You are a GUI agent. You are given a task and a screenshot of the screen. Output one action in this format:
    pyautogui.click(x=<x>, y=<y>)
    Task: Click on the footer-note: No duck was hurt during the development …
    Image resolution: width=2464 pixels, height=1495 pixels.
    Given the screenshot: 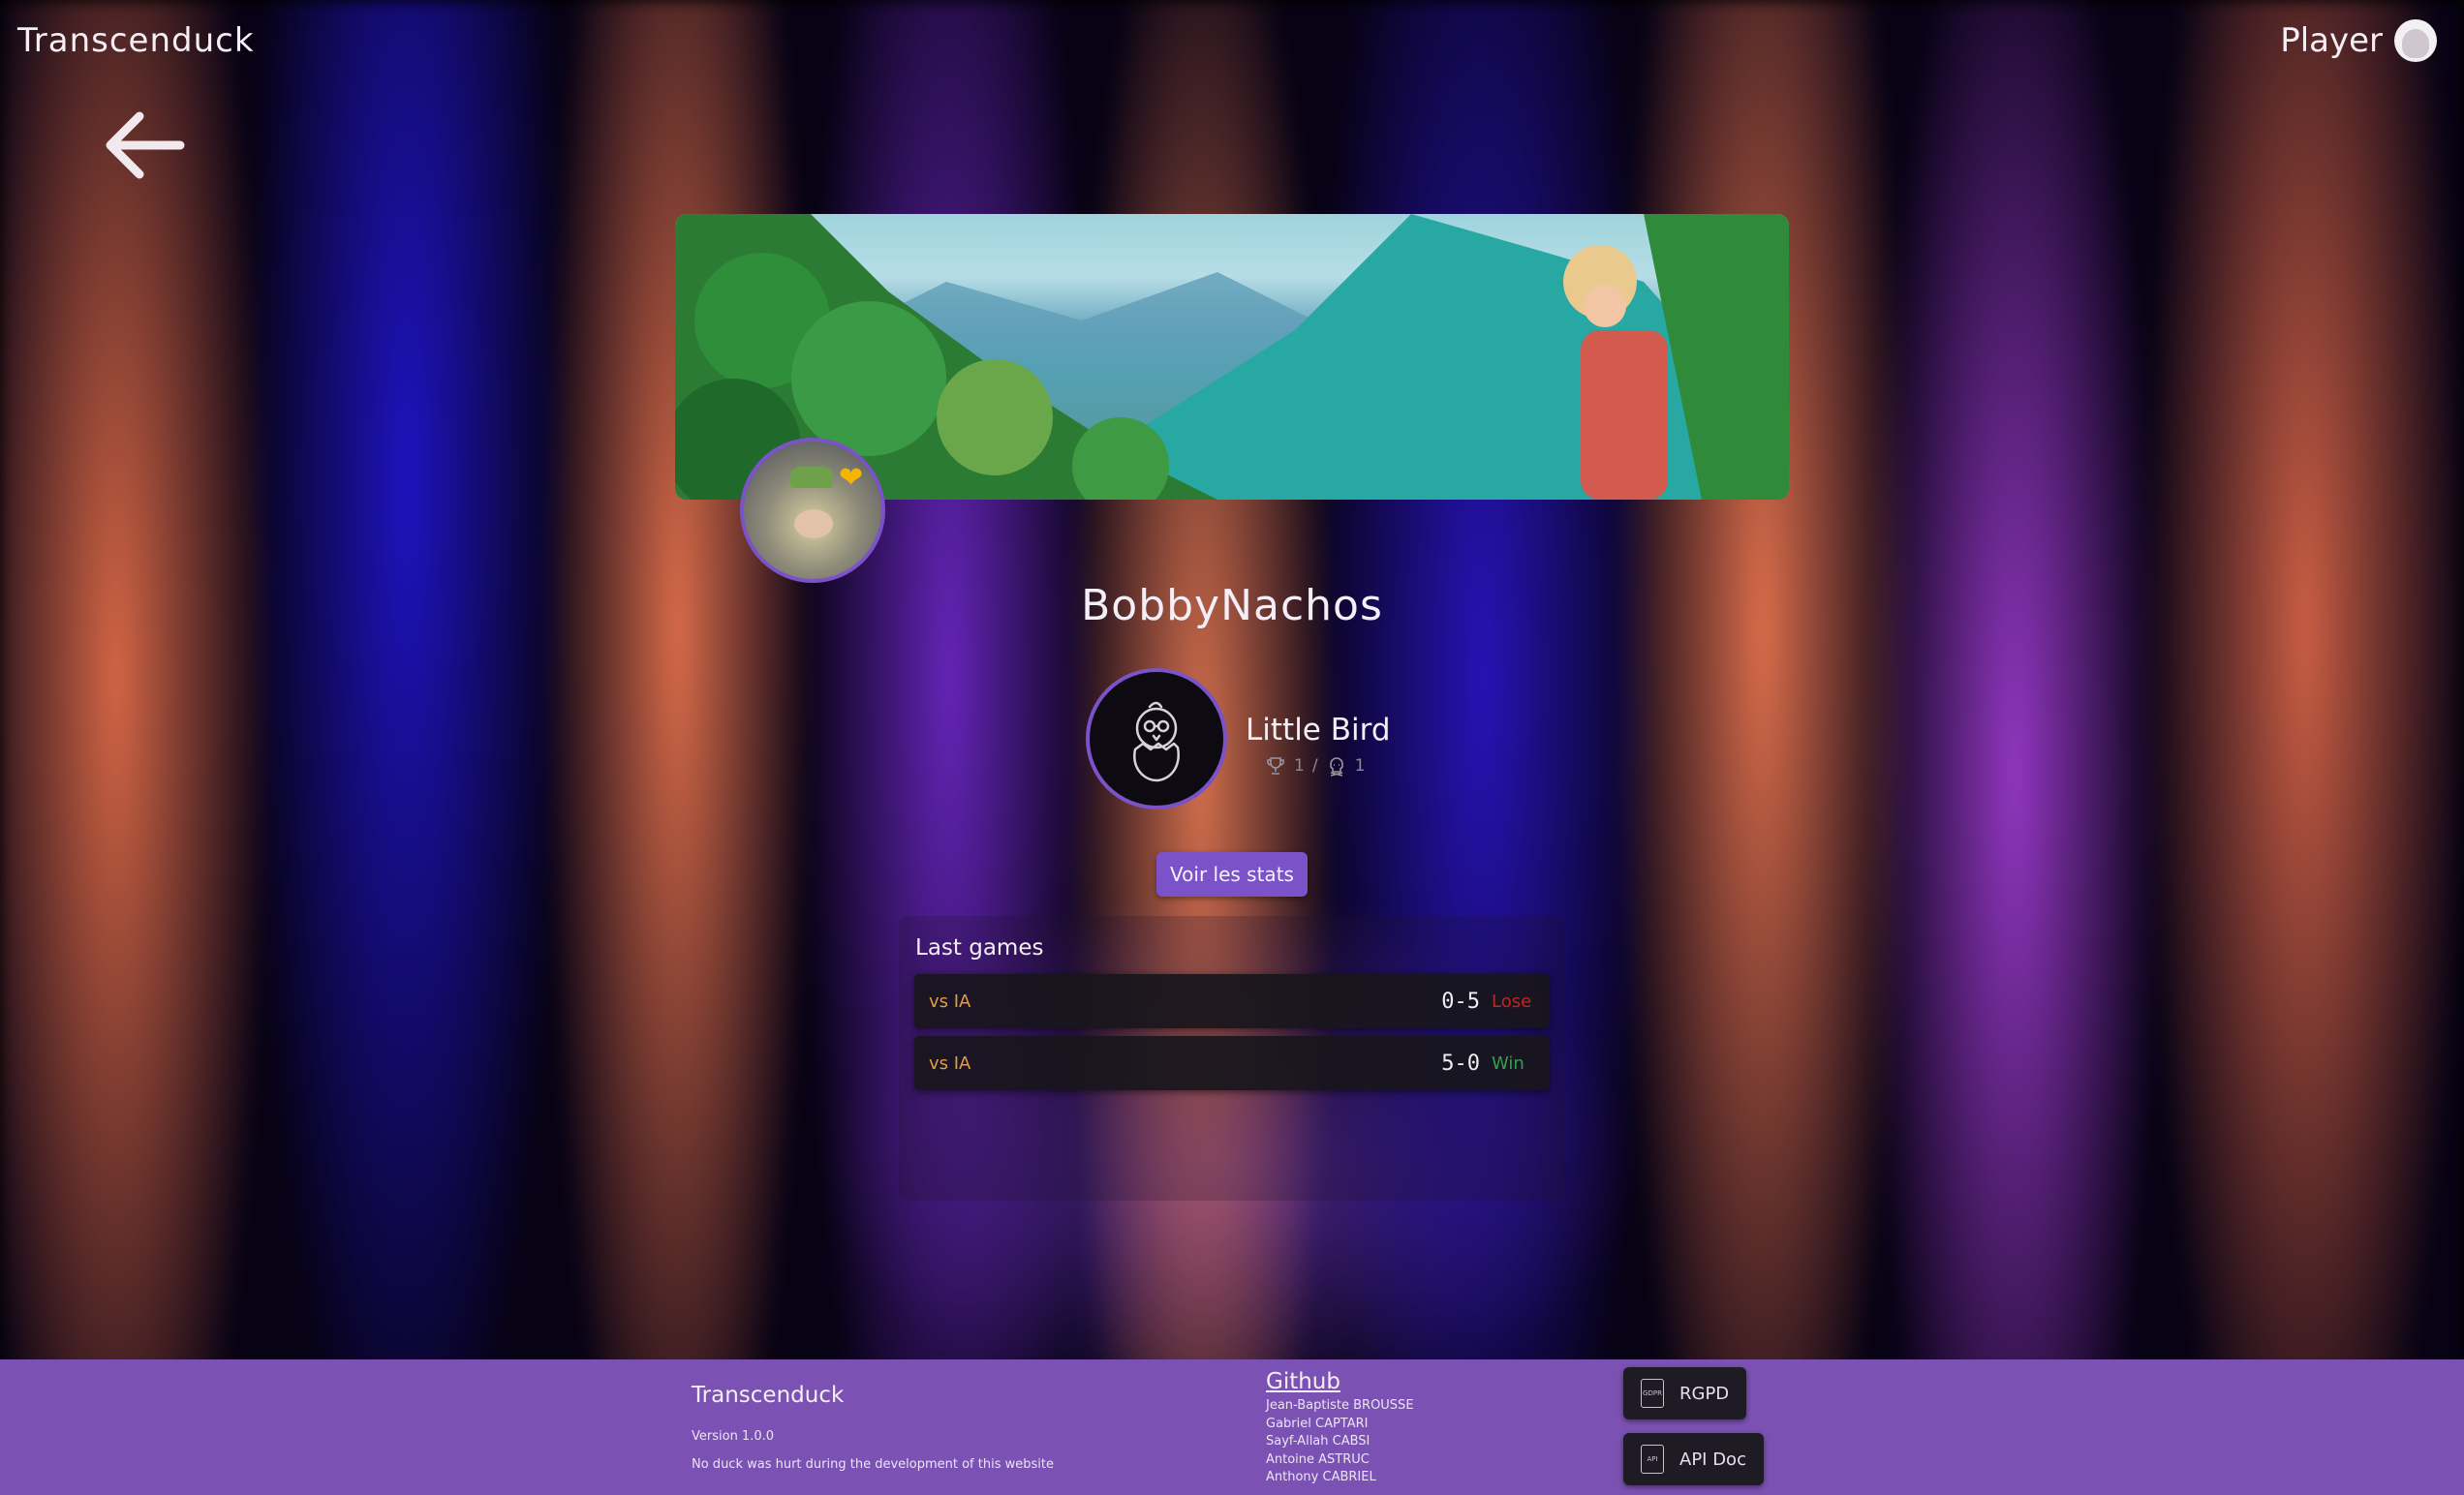 What is the action you would take?
    pyautogui.click(x=873, y=1464)
    